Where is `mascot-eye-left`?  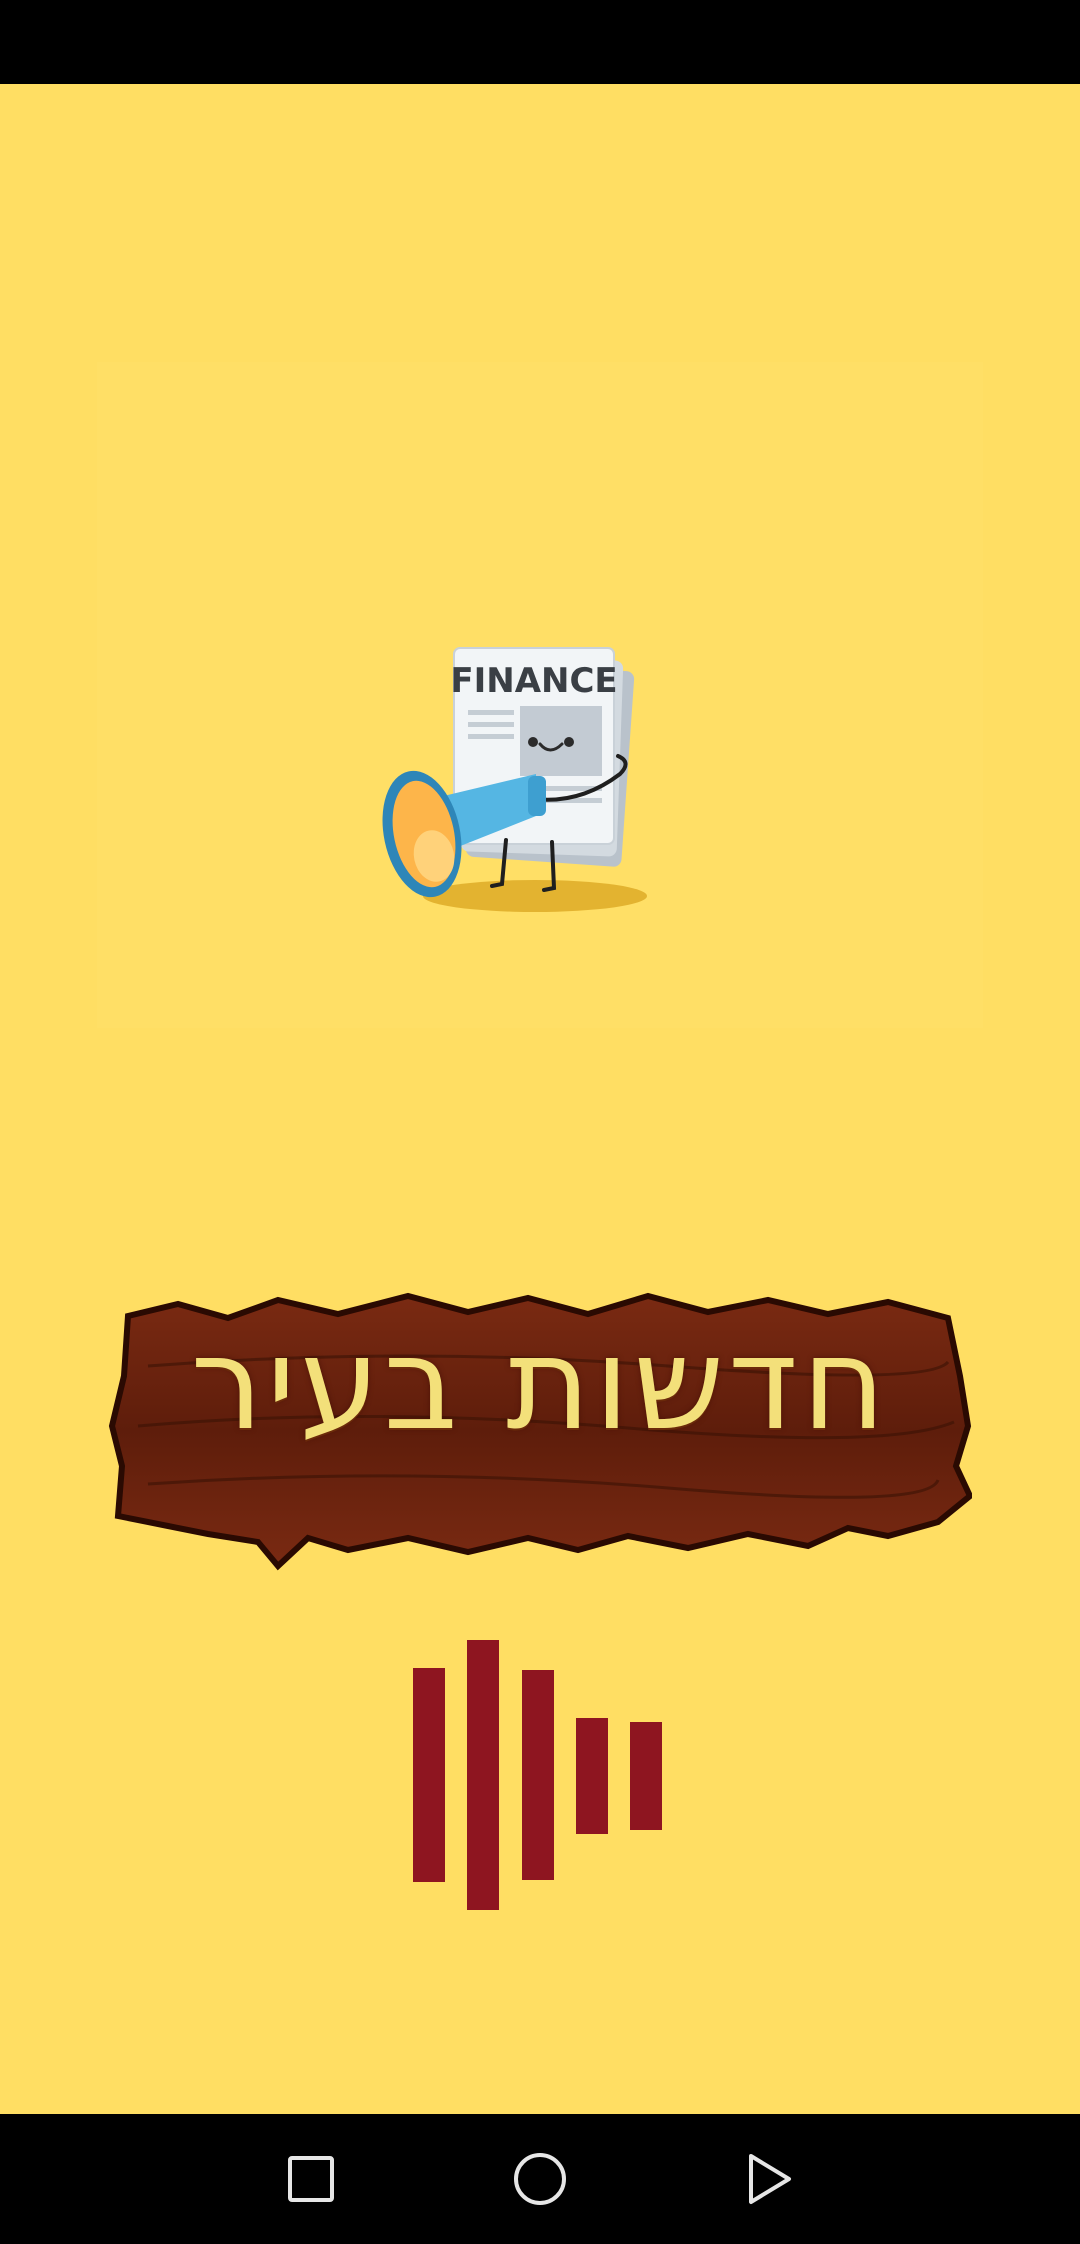
mascot-eye-left is located at coordinates (533, 742).